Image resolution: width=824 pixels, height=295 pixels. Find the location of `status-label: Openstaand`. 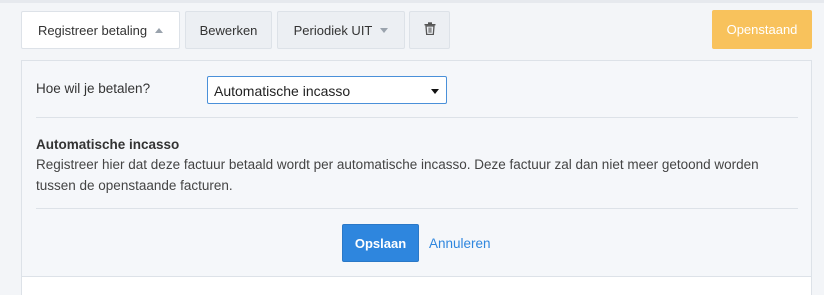

status-label: Openstaand is located at coordinates (762, 29).